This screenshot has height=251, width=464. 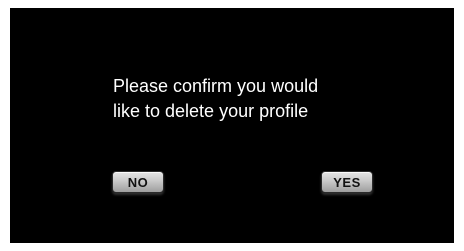 I want to click on confirm-message-line-1: Please confirm you would, so click(x=216, y=86).